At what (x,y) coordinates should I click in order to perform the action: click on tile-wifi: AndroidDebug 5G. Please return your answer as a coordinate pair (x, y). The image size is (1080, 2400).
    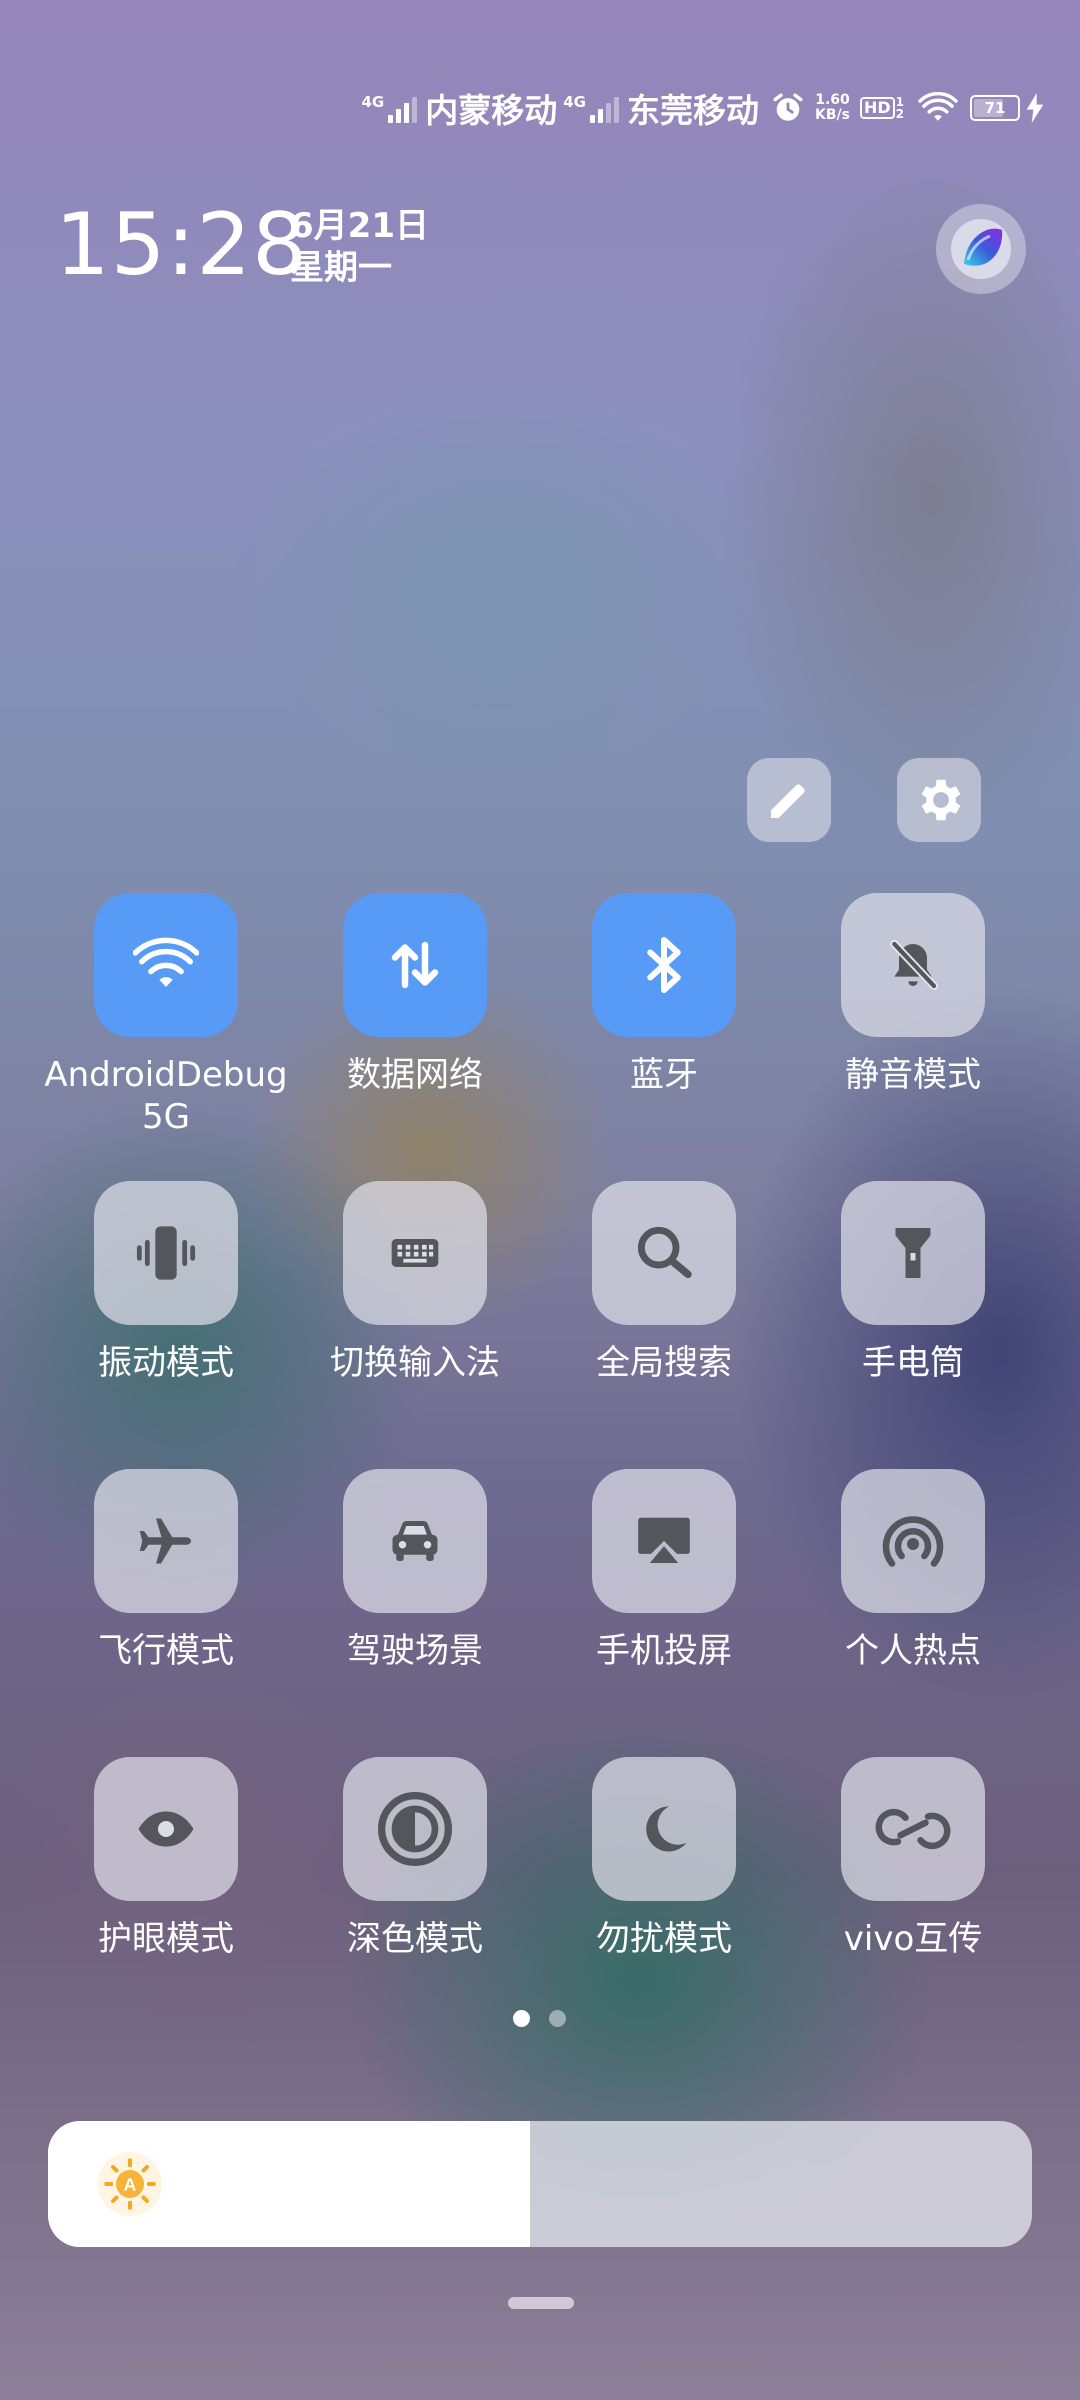
    Looking at the image, I should click on (166, 1015).